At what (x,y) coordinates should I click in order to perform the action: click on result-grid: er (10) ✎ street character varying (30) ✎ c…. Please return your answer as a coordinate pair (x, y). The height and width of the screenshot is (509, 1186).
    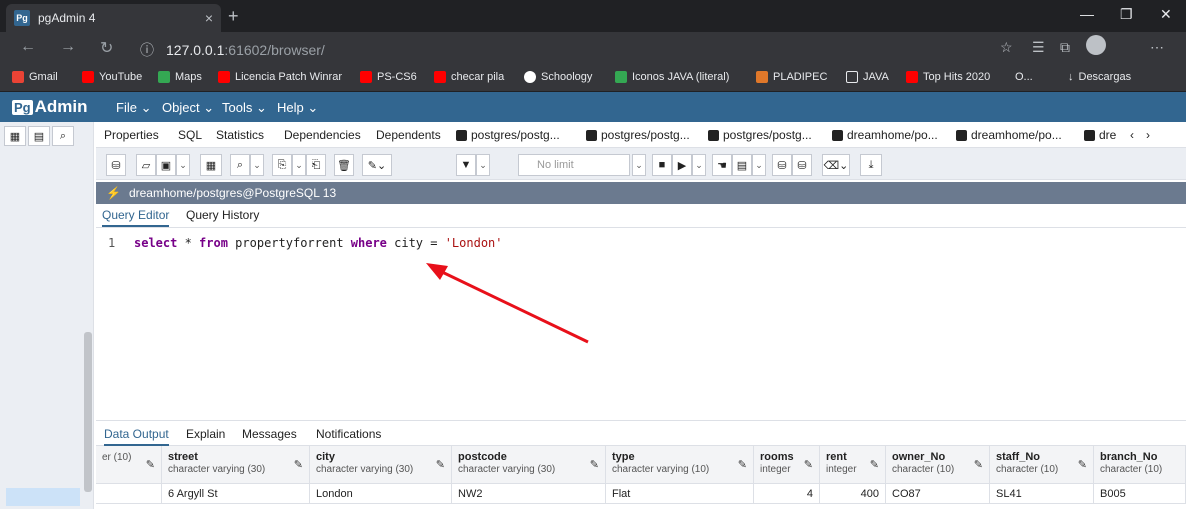
    Looking at the image, I should click on (641, 477).